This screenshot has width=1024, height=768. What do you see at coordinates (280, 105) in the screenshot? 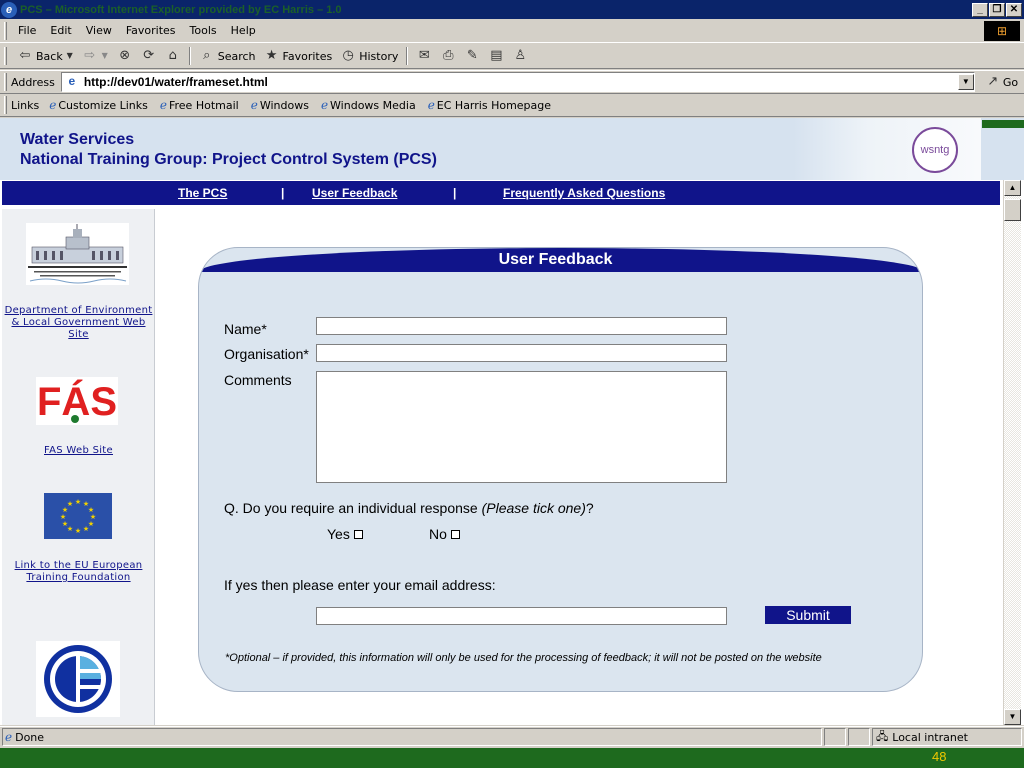
I see `link-windows: ℯ Windows` at bounding box center [280, 105].